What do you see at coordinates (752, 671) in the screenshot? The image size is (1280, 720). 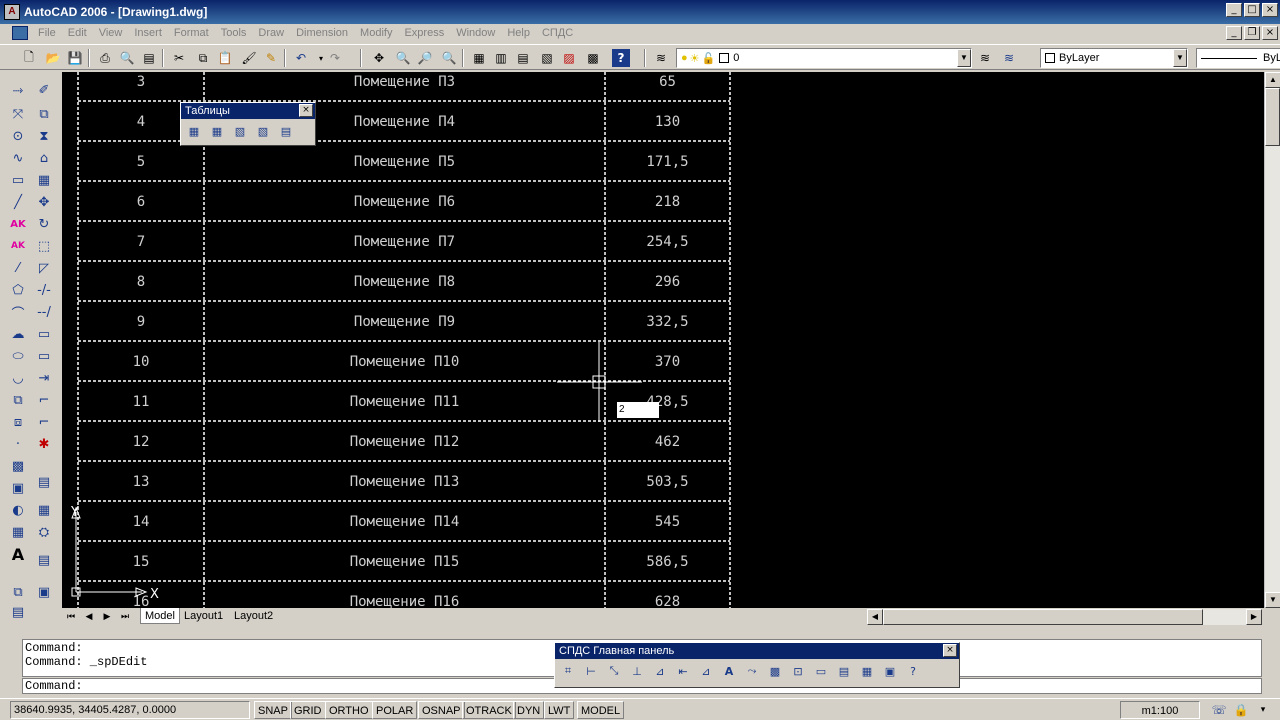 I see `break-line-icon: ⤳` at bounding box center [752, 671].